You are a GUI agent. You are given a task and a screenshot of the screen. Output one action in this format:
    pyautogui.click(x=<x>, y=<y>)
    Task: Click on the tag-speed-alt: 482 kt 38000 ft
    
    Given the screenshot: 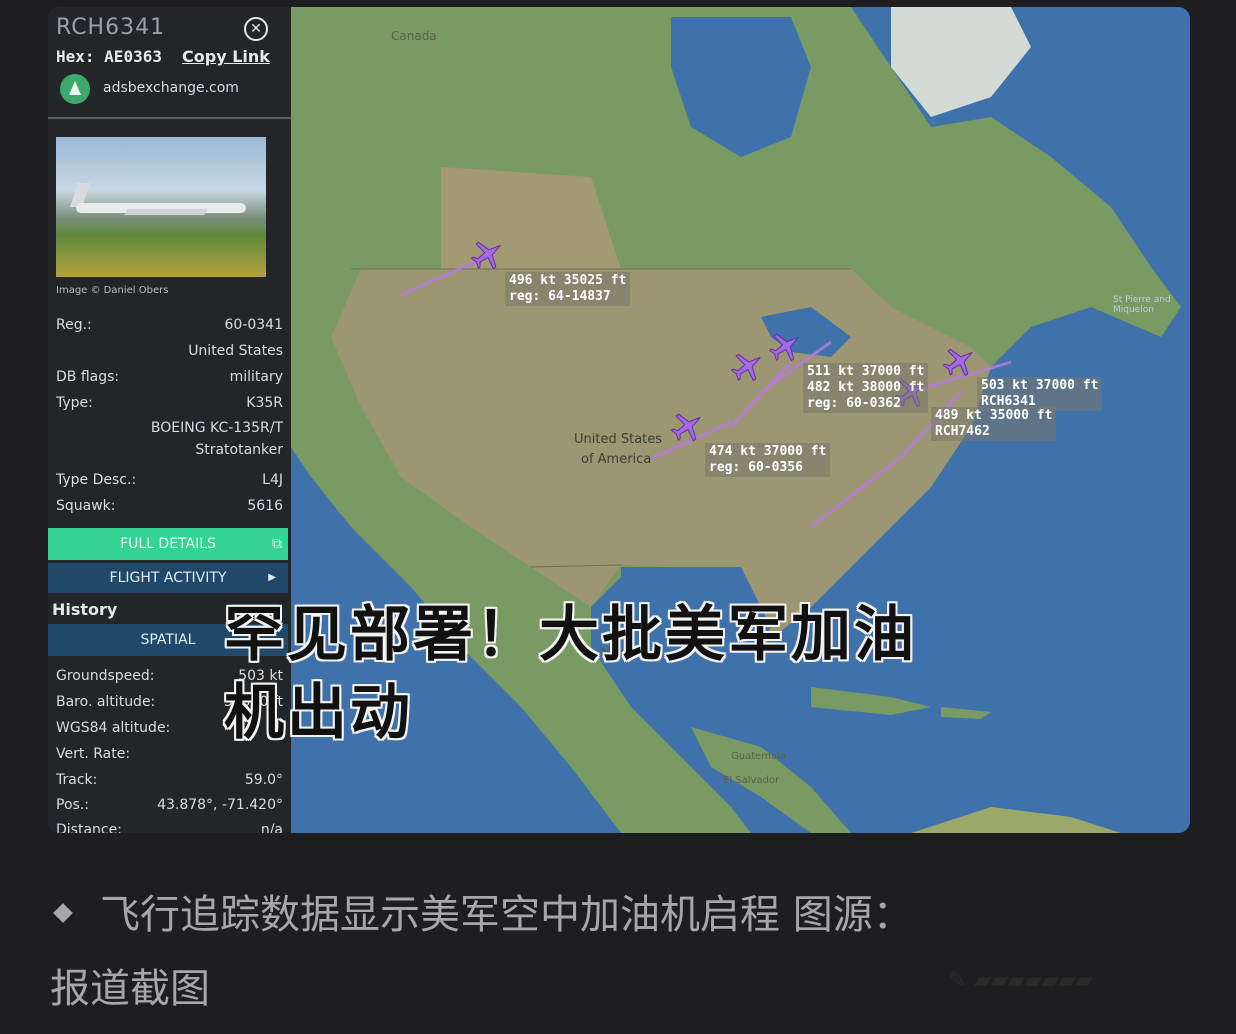 What is the action you would take?
    pyautogui.click(x=866, y=387)
    